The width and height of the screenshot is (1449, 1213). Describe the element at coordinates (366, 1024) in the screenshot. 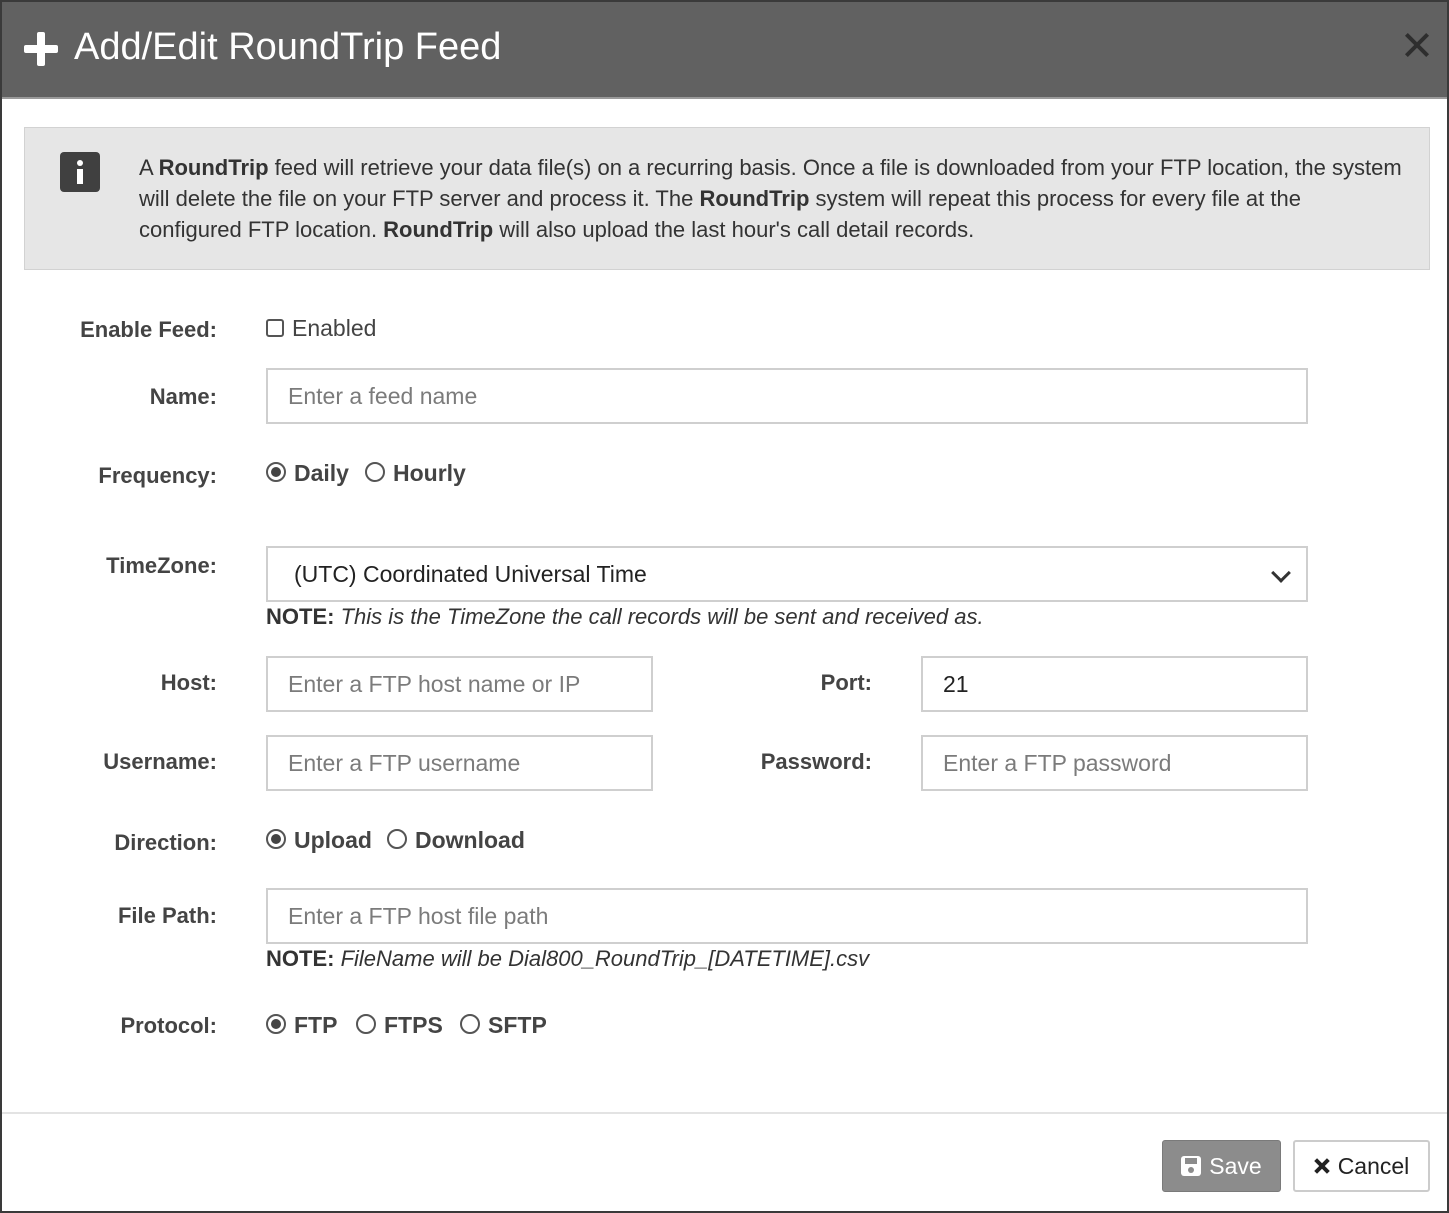

I see `protocol-ftps-radio` at that location.